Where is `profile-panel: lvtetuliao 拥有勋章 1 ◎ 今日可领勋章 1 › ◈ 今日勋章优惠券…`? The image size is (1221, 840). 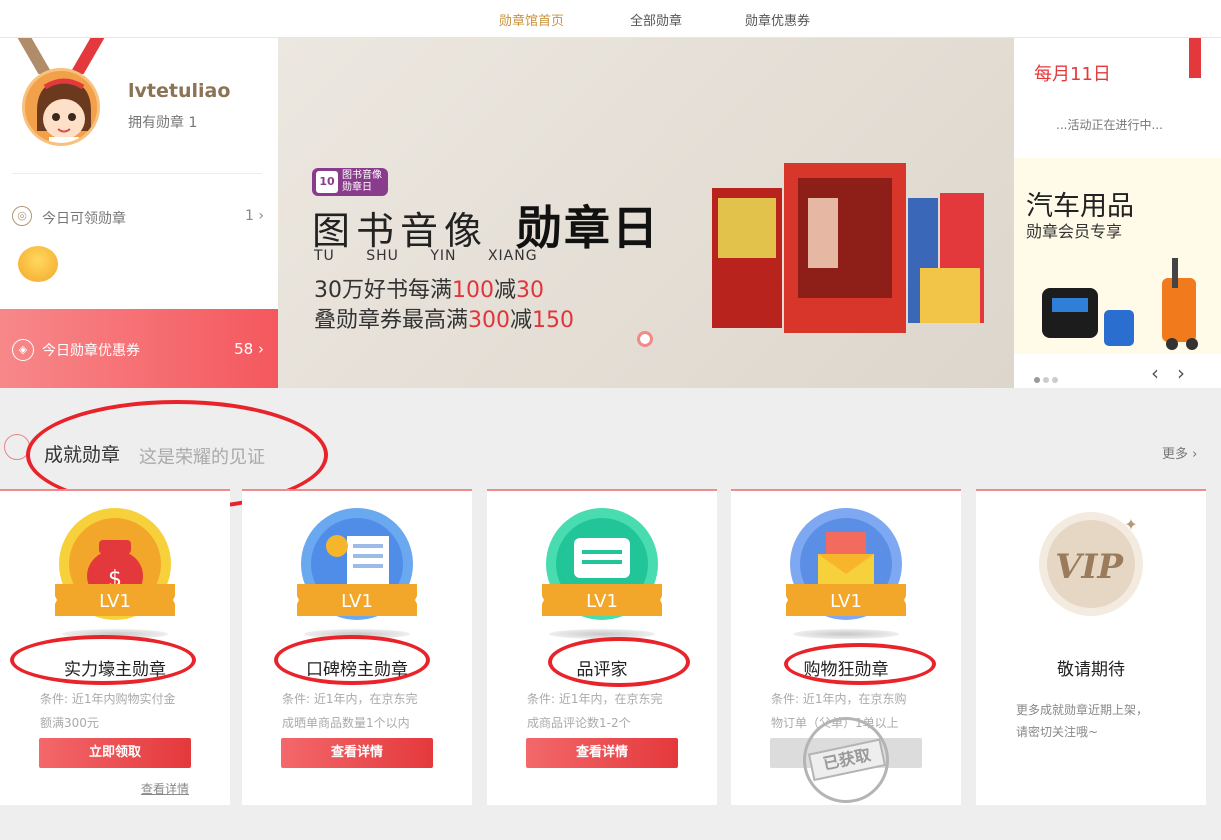 profile-panel: lvtetuliao 拥有勋章 1 ◎ 今日可领勋章 1 › ◈ 今日勋章优惠券… is located at coordinates (139, 213).